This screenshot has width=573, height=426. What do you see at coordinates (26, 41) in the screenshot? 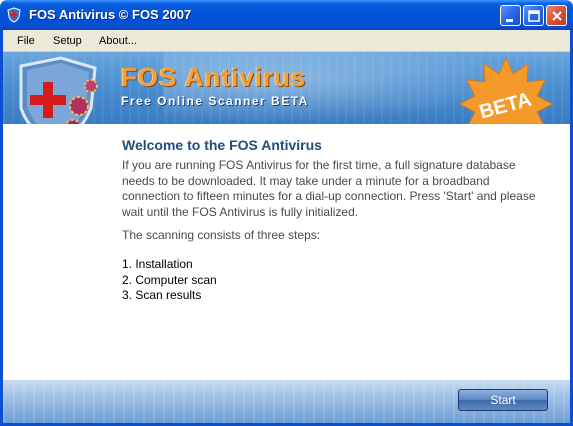
I see `menu-file: File` at bounding box center [26, 41].